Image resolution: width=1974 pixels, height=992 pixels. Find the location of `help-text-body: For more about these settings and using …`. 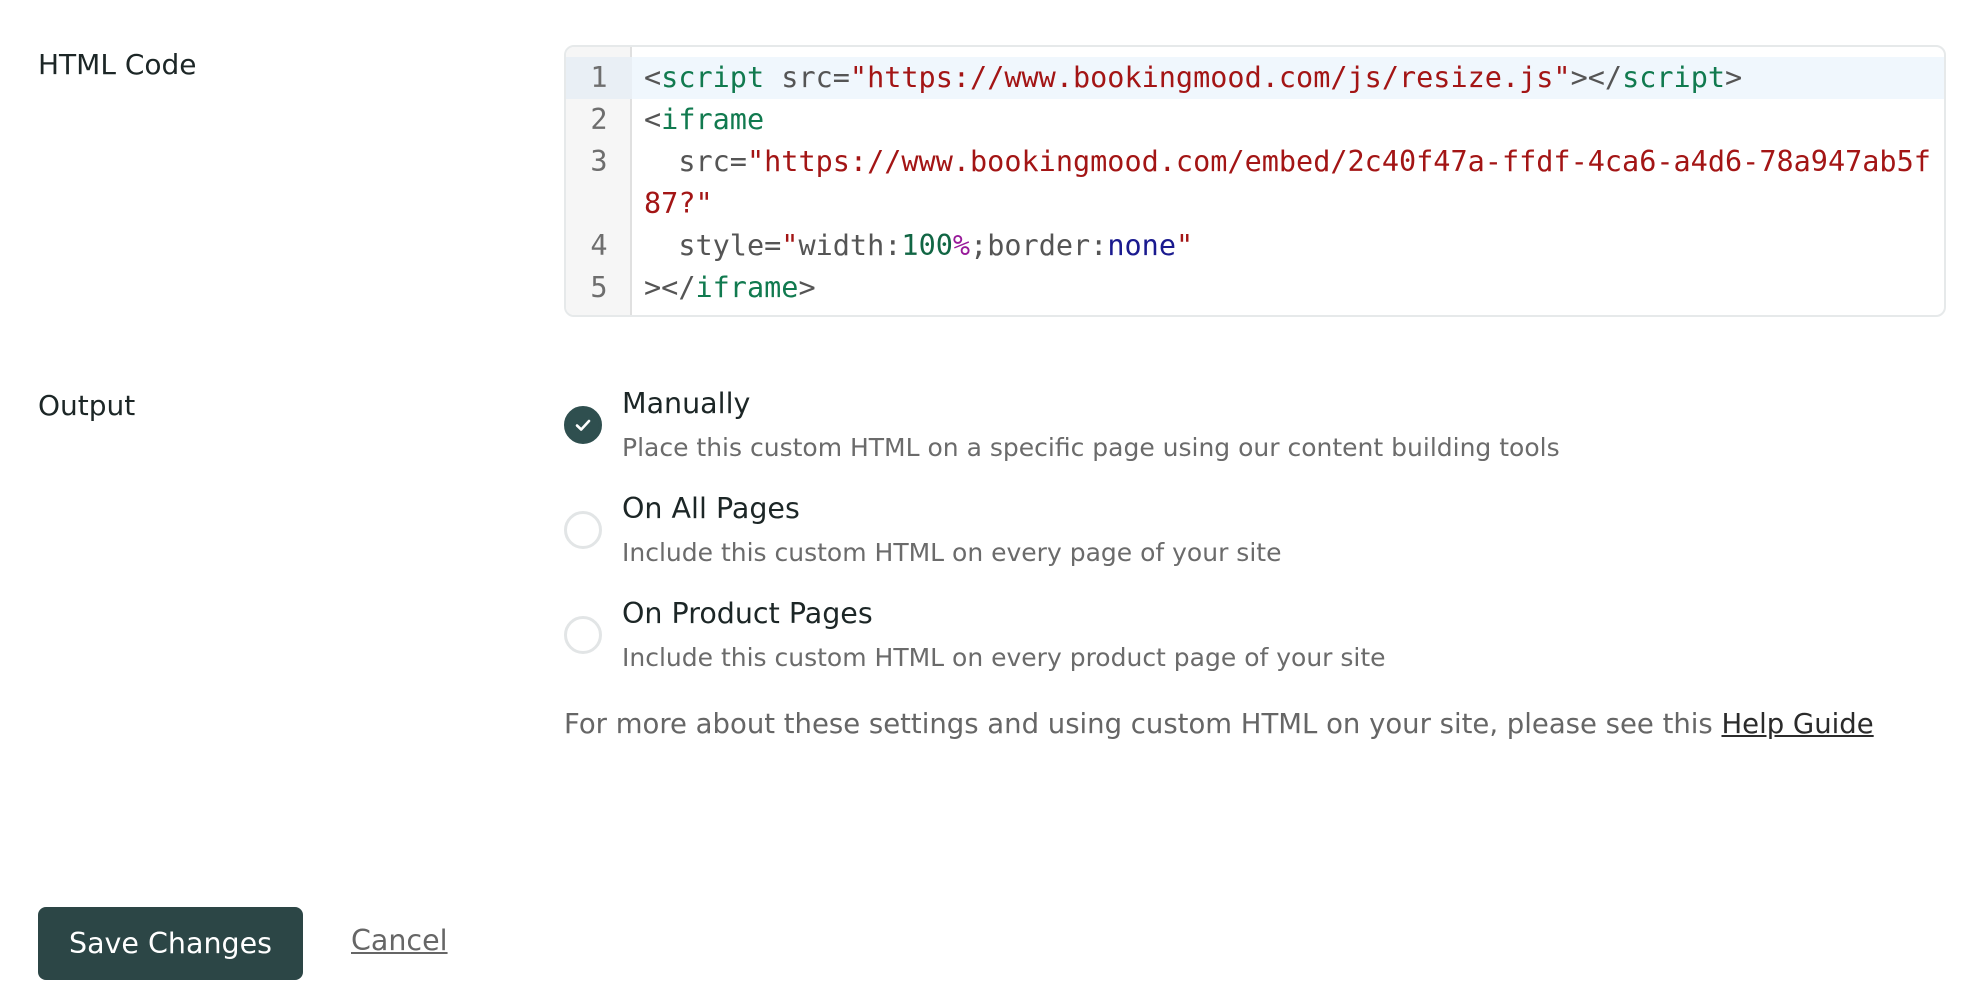

help-text-body: For more about these settings and using … is located at coordinates (1143, 724).